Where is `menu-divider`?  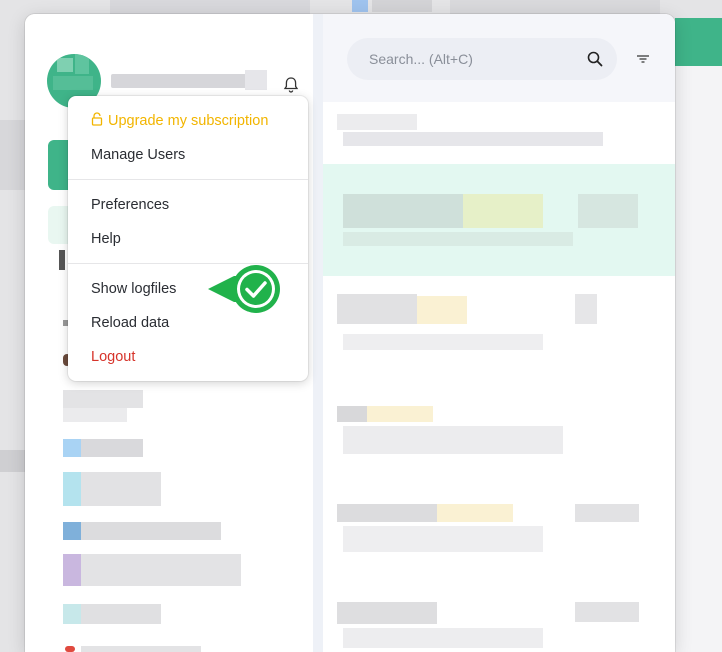 menu-divider is located at coordinates (188, 179).